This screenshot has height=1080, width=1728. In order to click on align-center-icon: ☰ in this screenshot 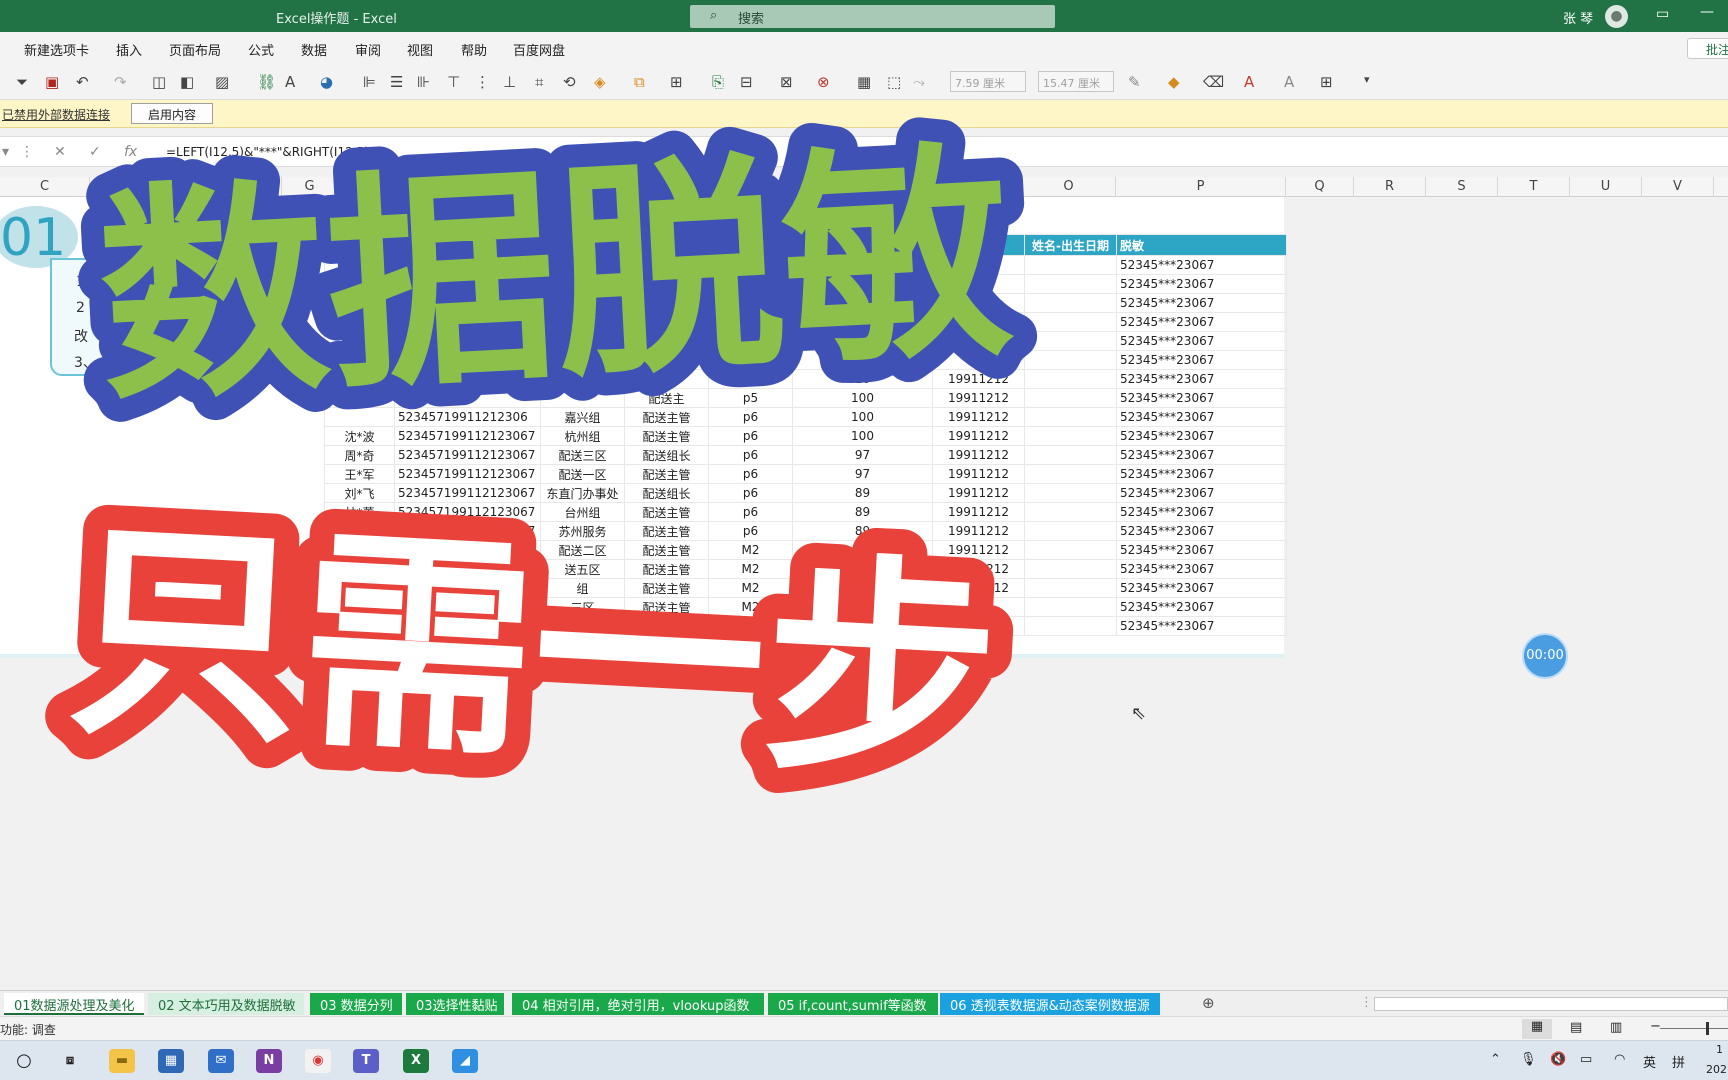, I will do `click(396, 82)`.